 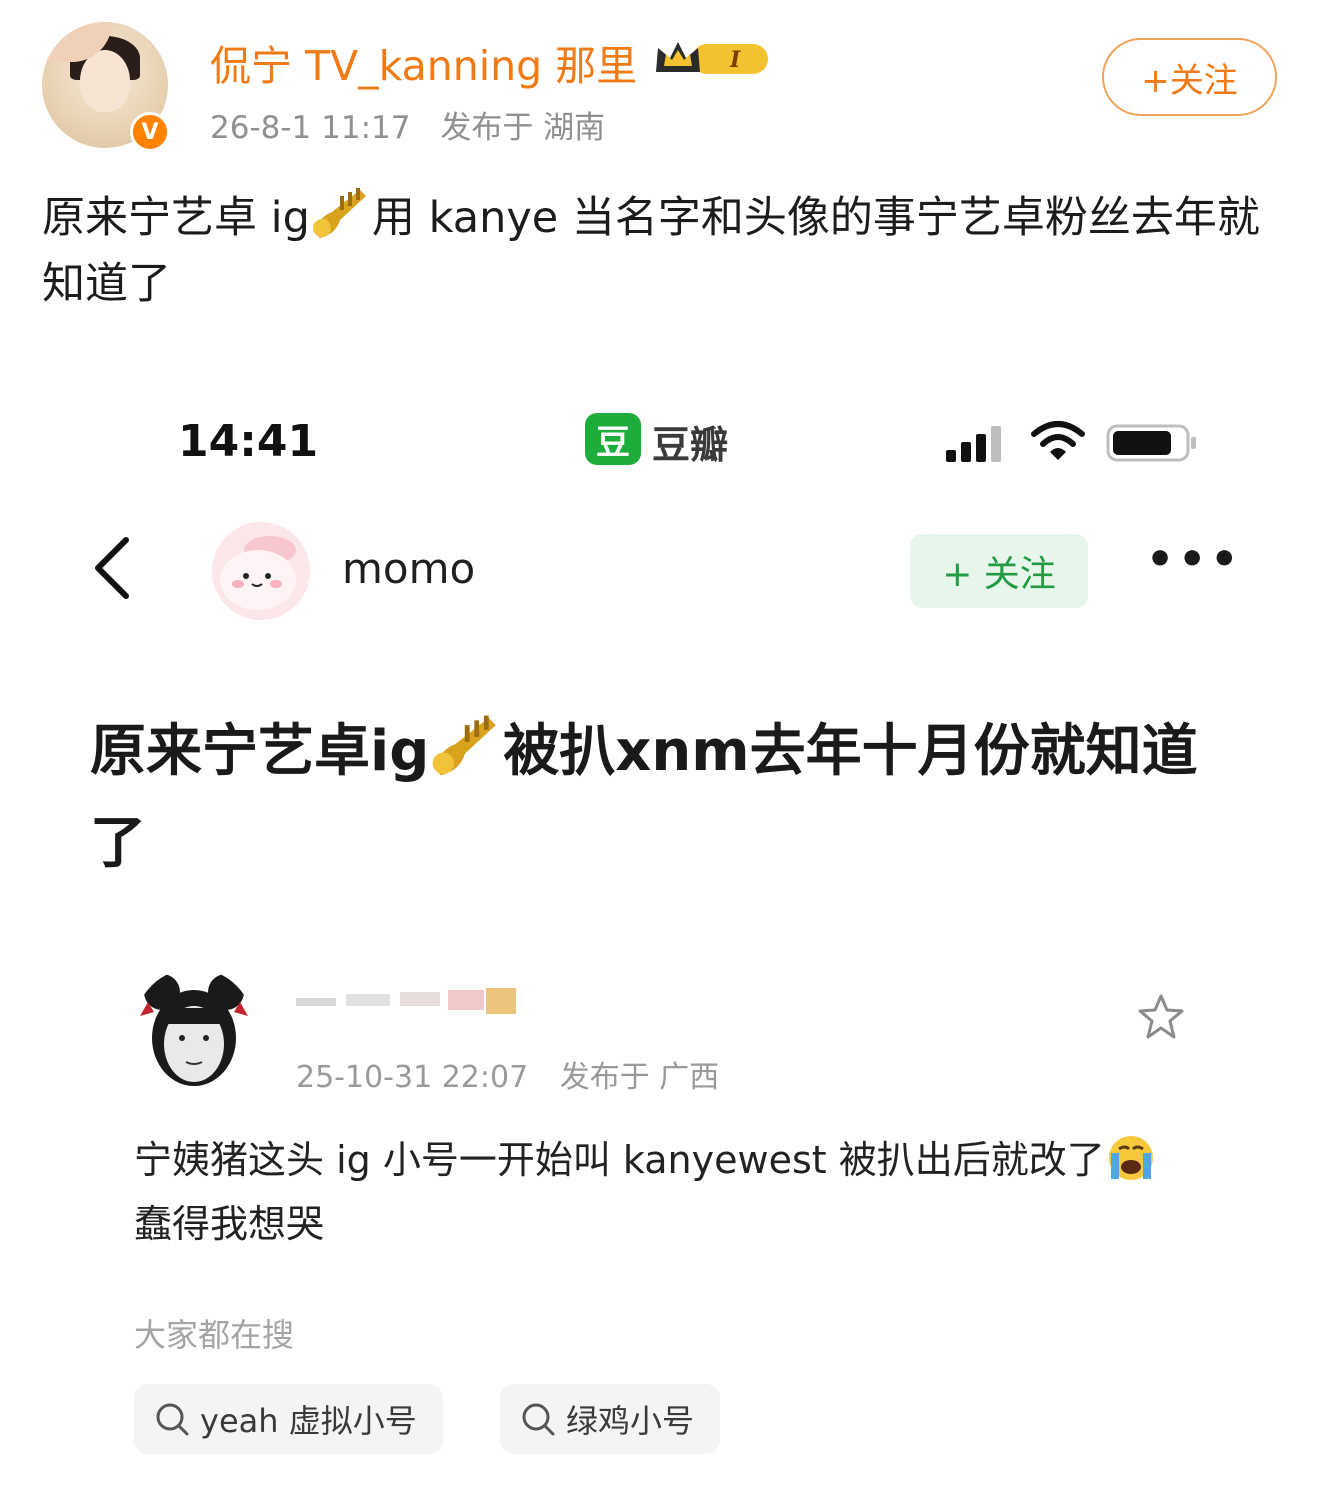 What do you see at coordinates (670, 798) in the screenshot?
I see `douban-post-title: 原来宁艺卓ig 被扒xnm去年十月份就知道了` at bounding box center [670, 798].